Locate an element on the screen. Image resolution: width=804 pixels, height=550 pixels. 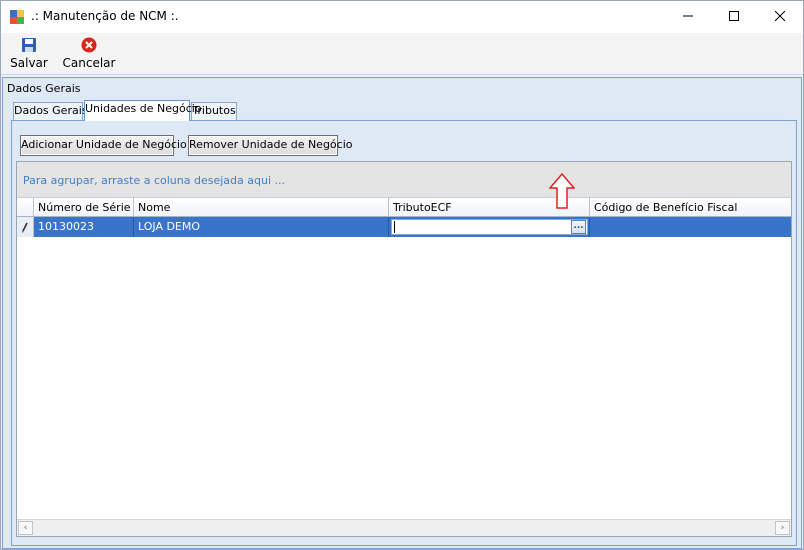
text-caret is located at coordinates (394, 227).